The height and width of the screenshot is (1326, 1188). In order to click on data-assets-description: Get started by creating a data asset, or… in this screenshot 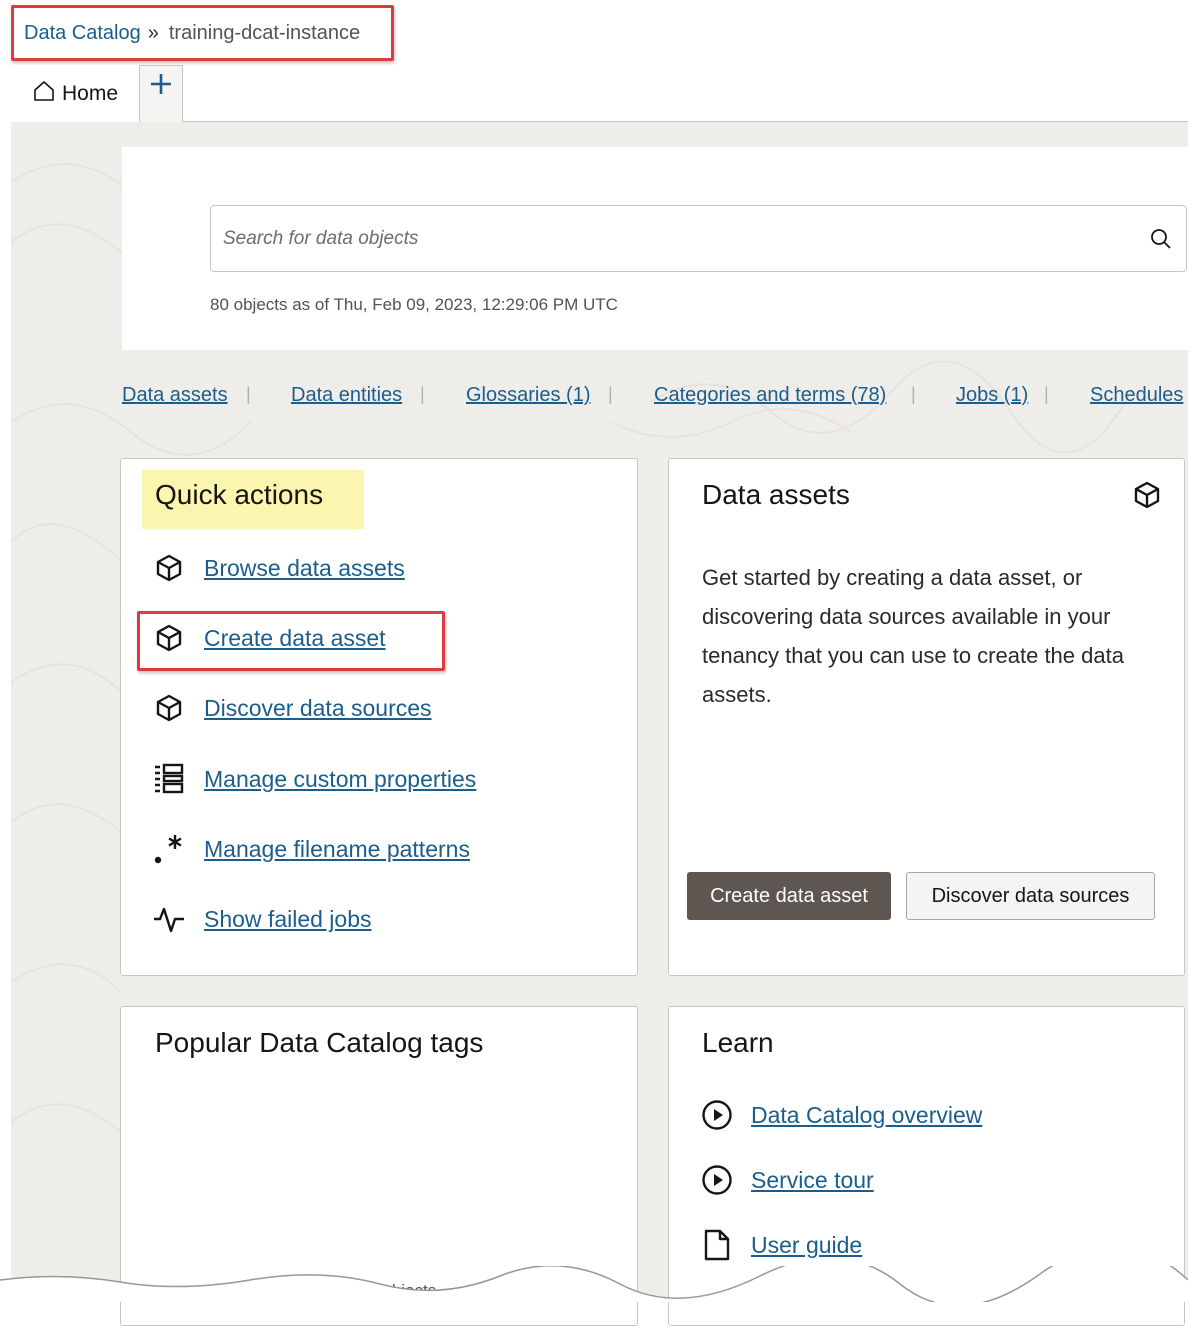, I will do `click(913, 636)`.